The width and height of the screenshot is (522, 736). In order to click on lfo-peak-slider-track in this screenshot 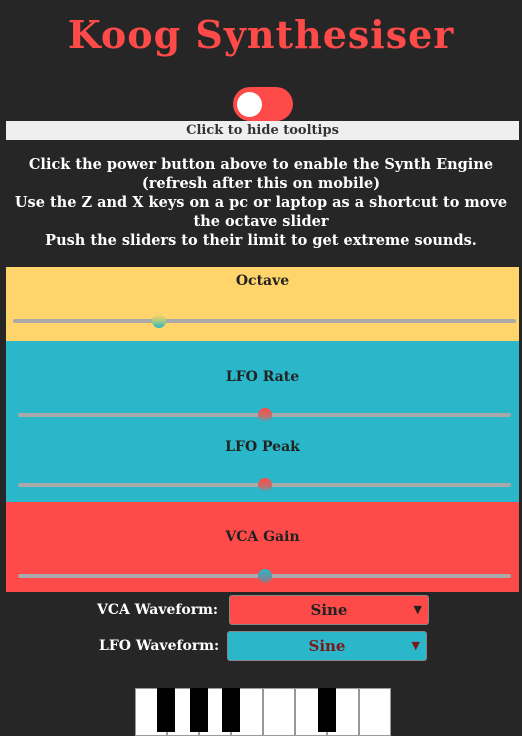, I will do `click(264, 485)`.